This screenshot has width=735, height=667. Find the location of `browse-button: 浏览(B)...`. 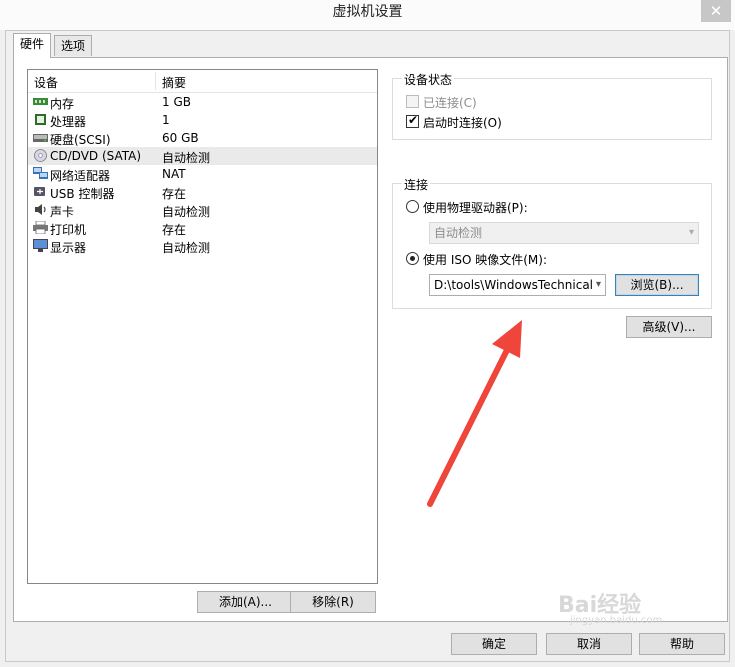

browse-button: 浏览(B)... is located at coordinates (657, 285).